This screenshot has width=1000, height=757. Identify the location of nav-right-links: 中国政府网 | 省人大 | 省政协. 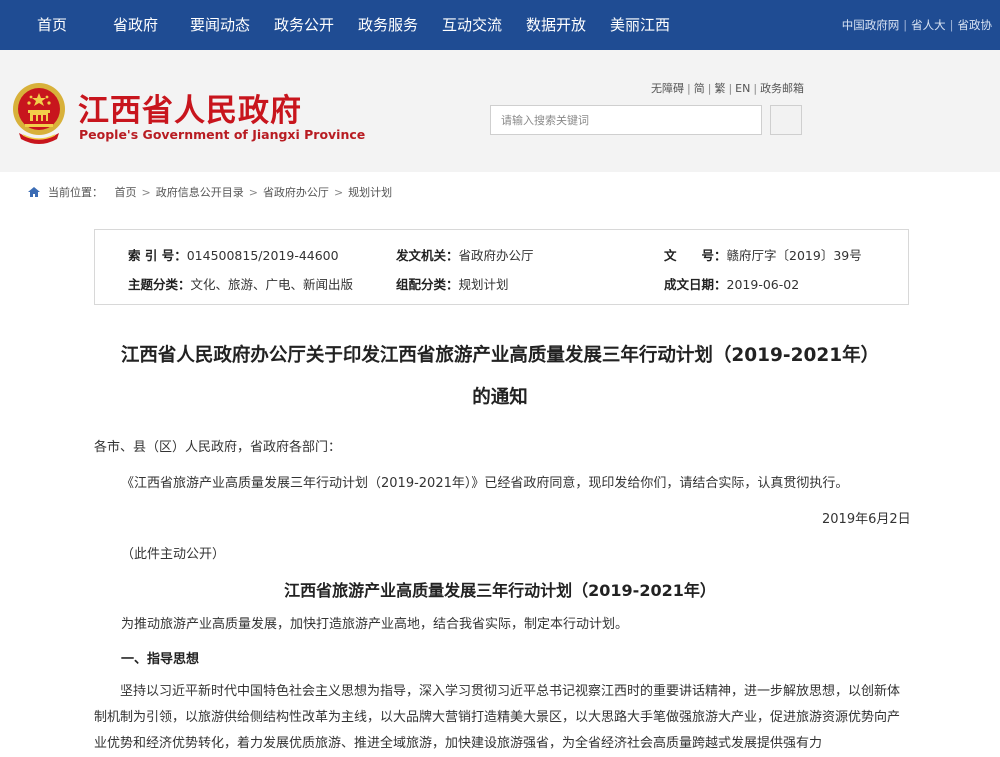
(917, 25).